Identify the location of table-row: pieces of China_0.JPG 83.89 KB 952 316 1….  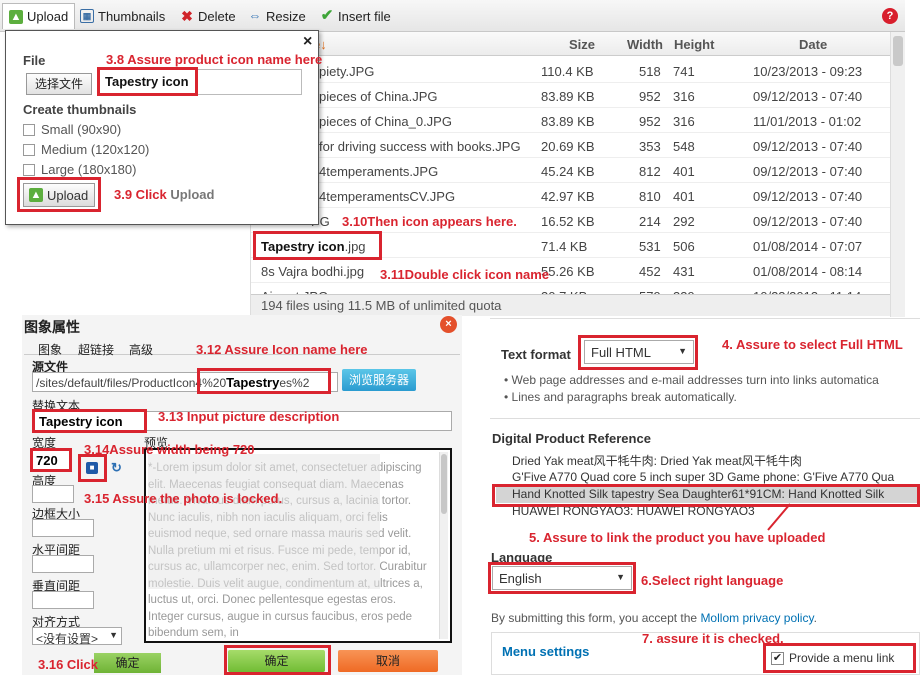
(571, 120).